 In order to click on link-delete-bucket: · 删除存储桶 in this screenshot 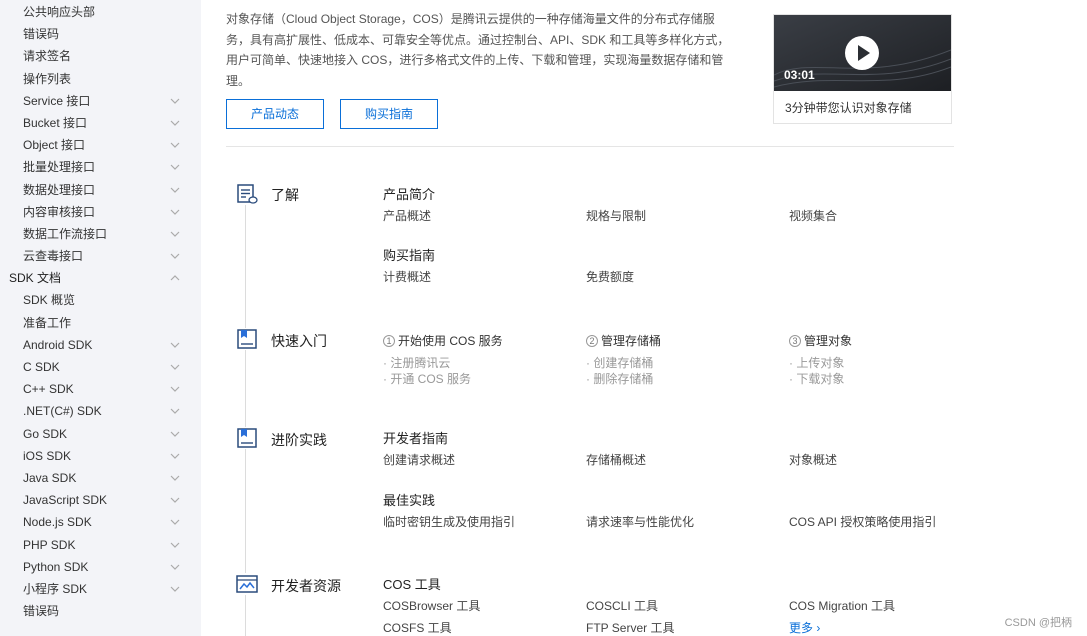, I will do `click(619, 378)`.